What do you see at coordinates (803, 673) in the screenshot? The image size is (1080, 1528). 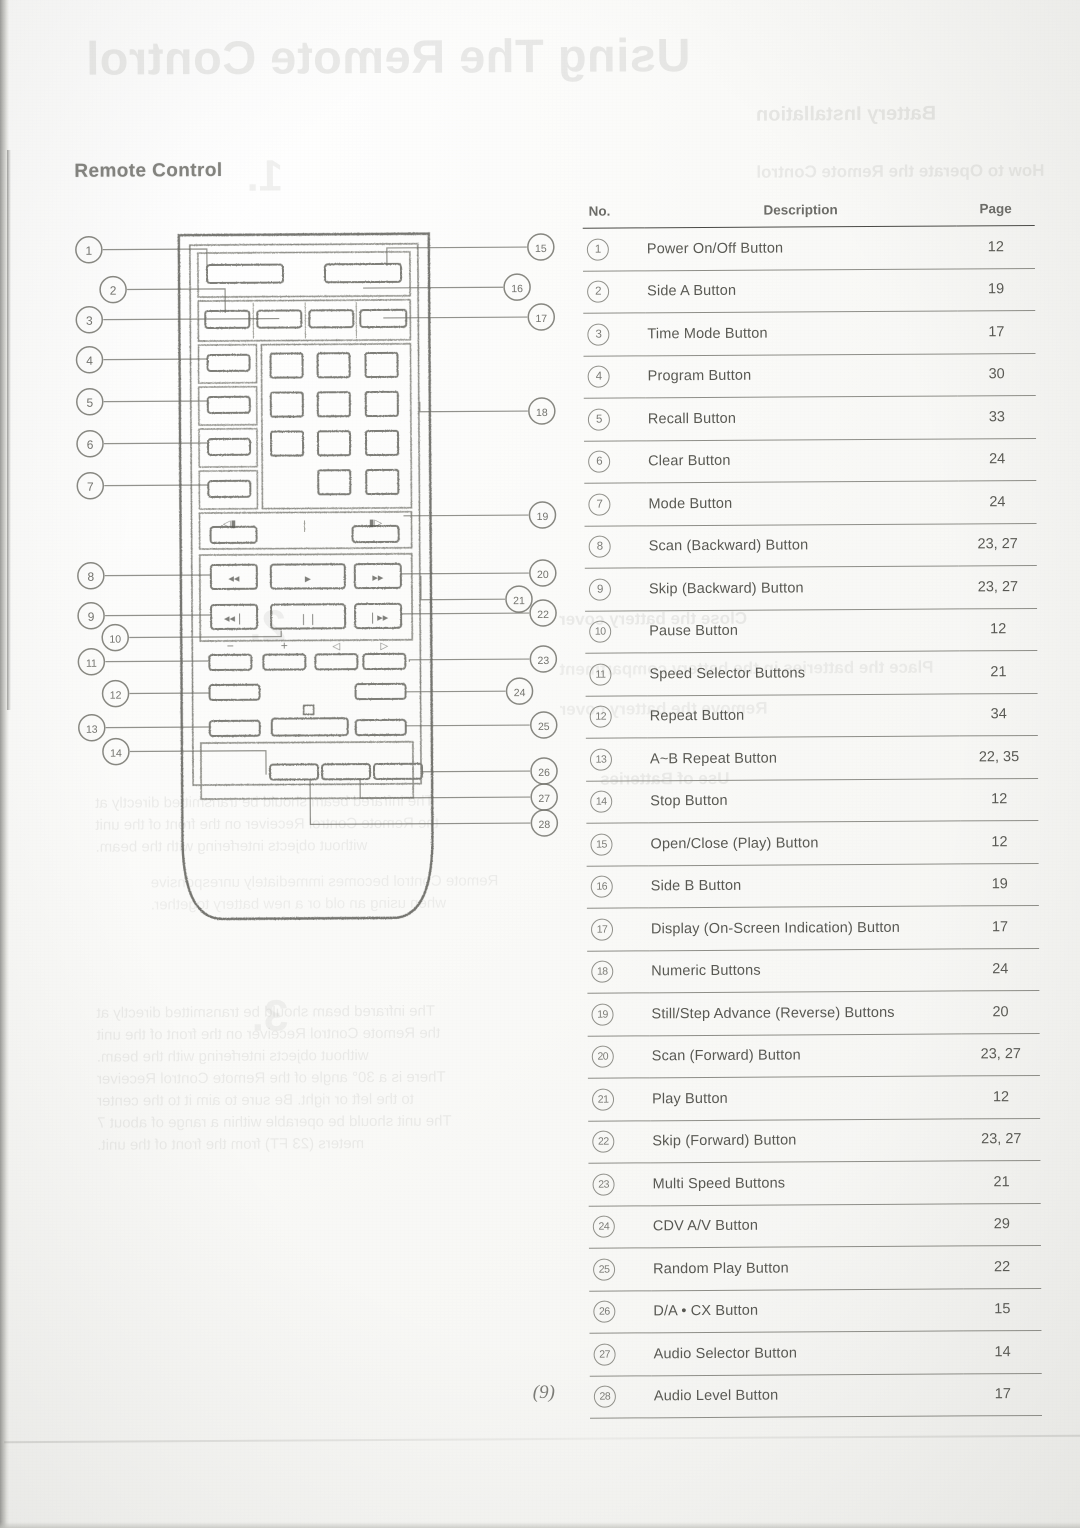 I see `row-description-cell: Speed Selector Buttons` at bounding box center [803, 673].